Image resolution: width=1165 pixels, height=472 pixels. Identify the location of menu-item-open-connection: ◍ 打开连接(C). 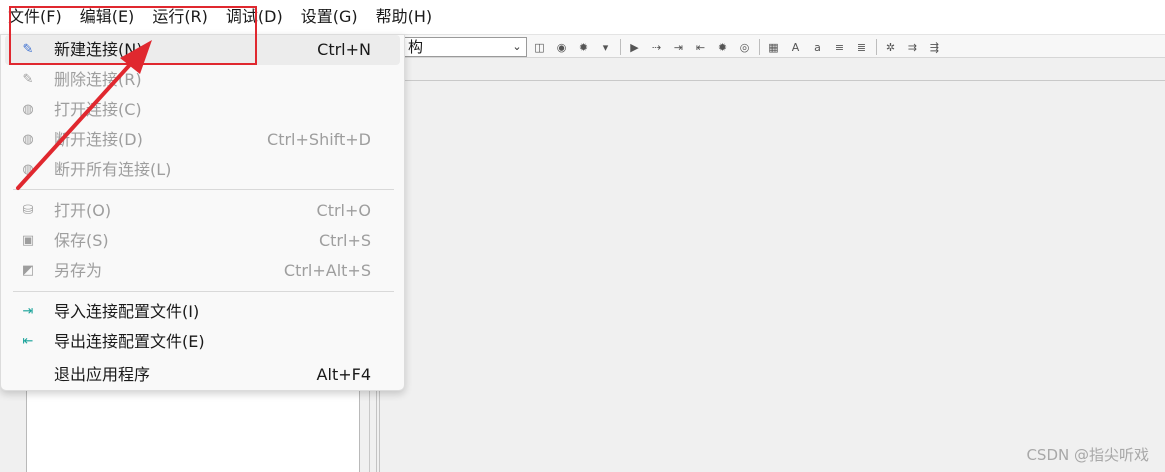
(202, 110).